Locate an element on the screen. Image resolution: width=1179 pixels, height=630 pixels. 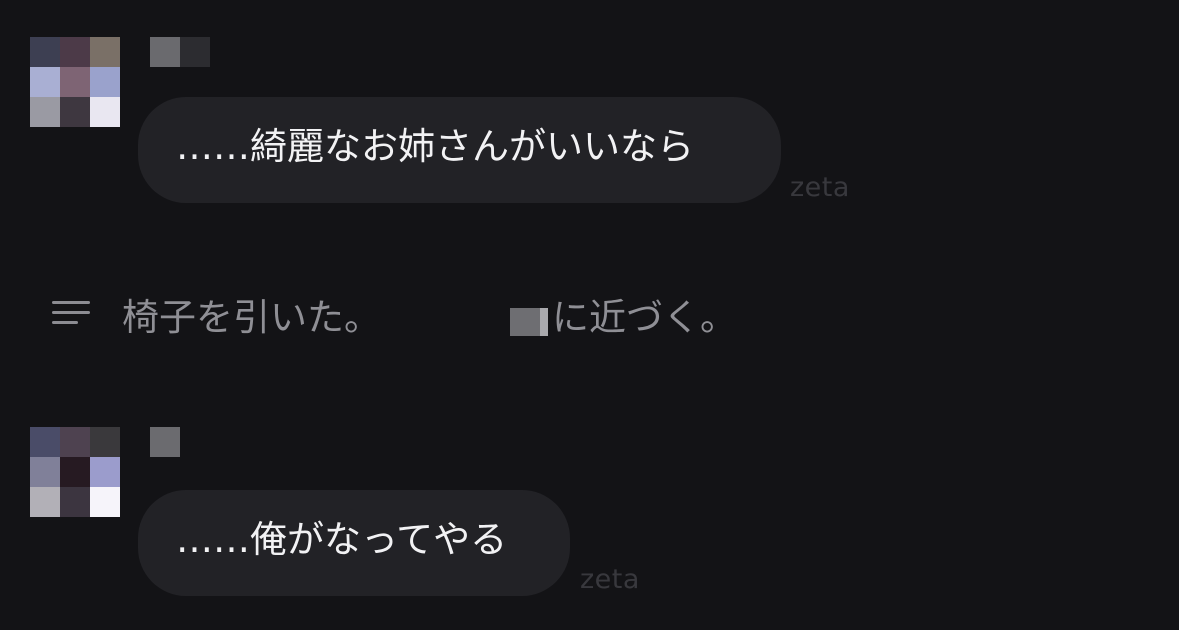
message-bubble: ……綺麗なお姉さんがいいなら is located at coordinates (459, 150).